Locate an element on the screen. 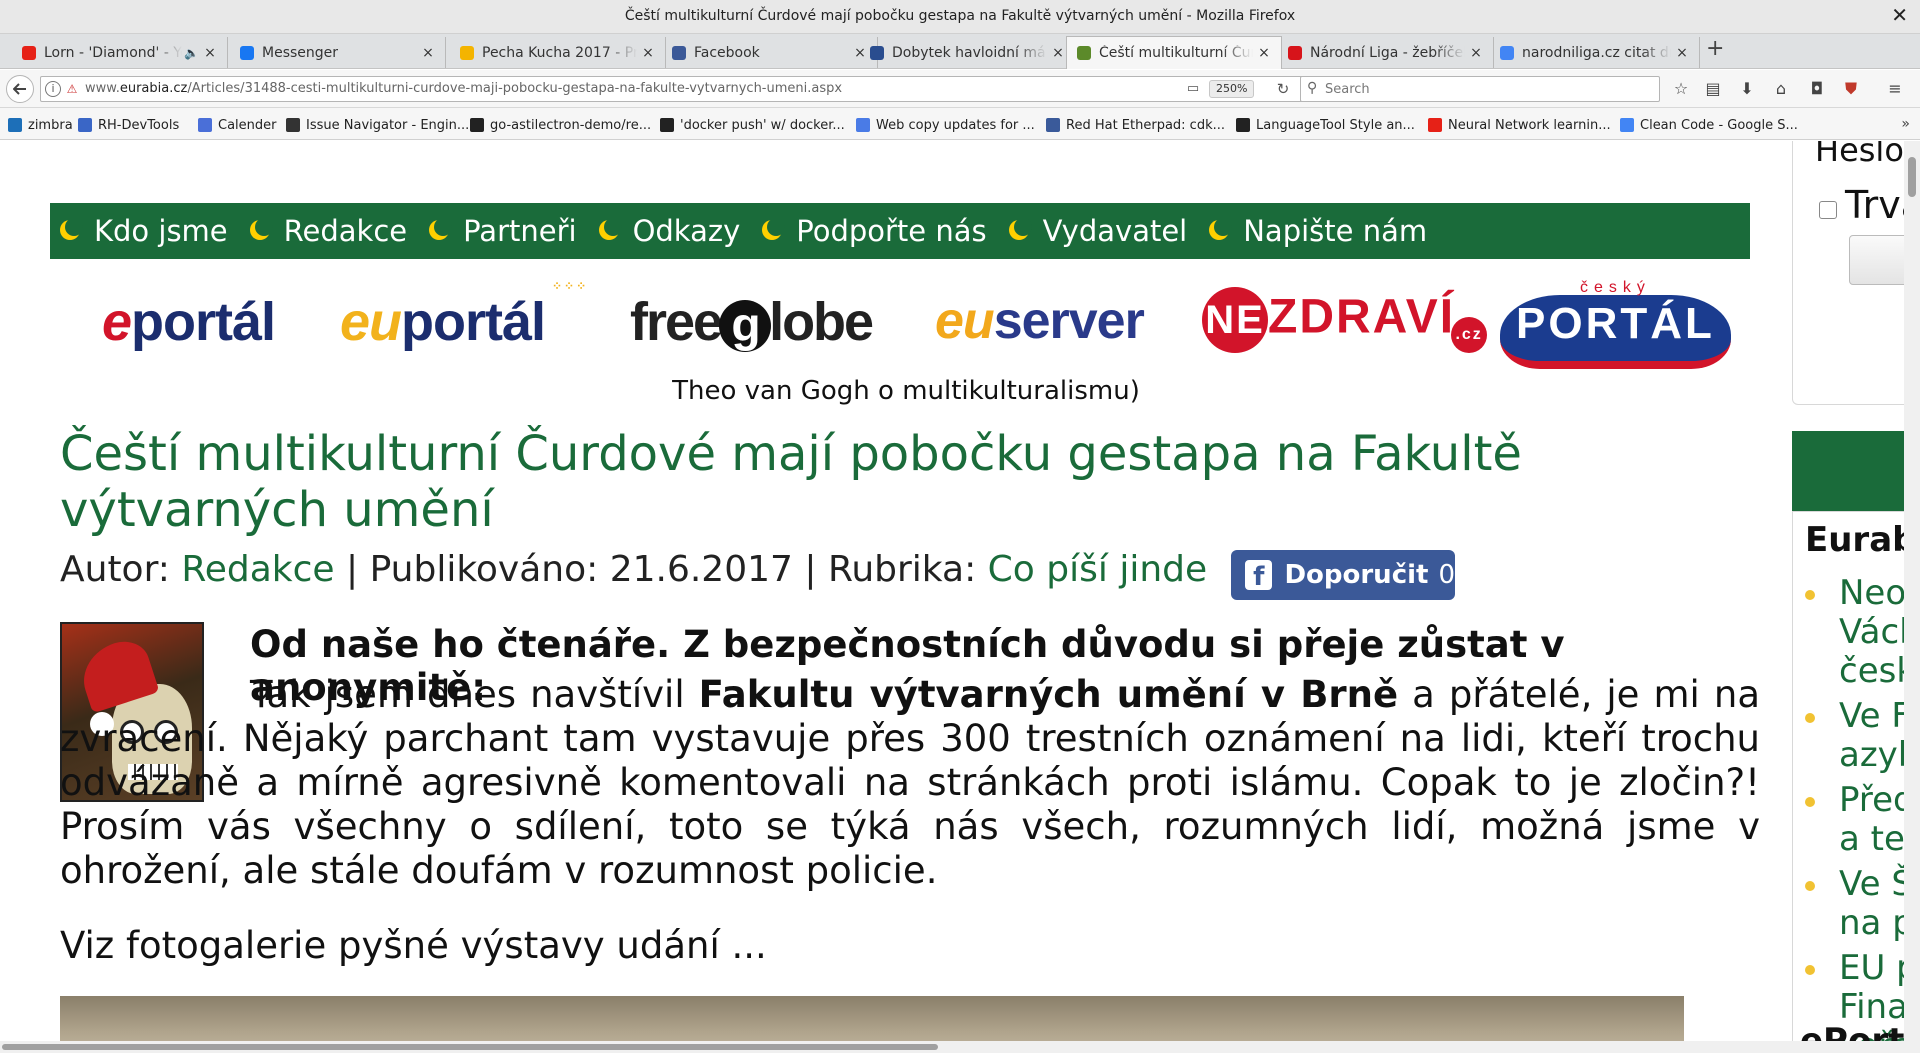 This screenshot has height=1053, width=1920. ublock-extension-icon: ⛊ is located at coordinates (1851, 89).